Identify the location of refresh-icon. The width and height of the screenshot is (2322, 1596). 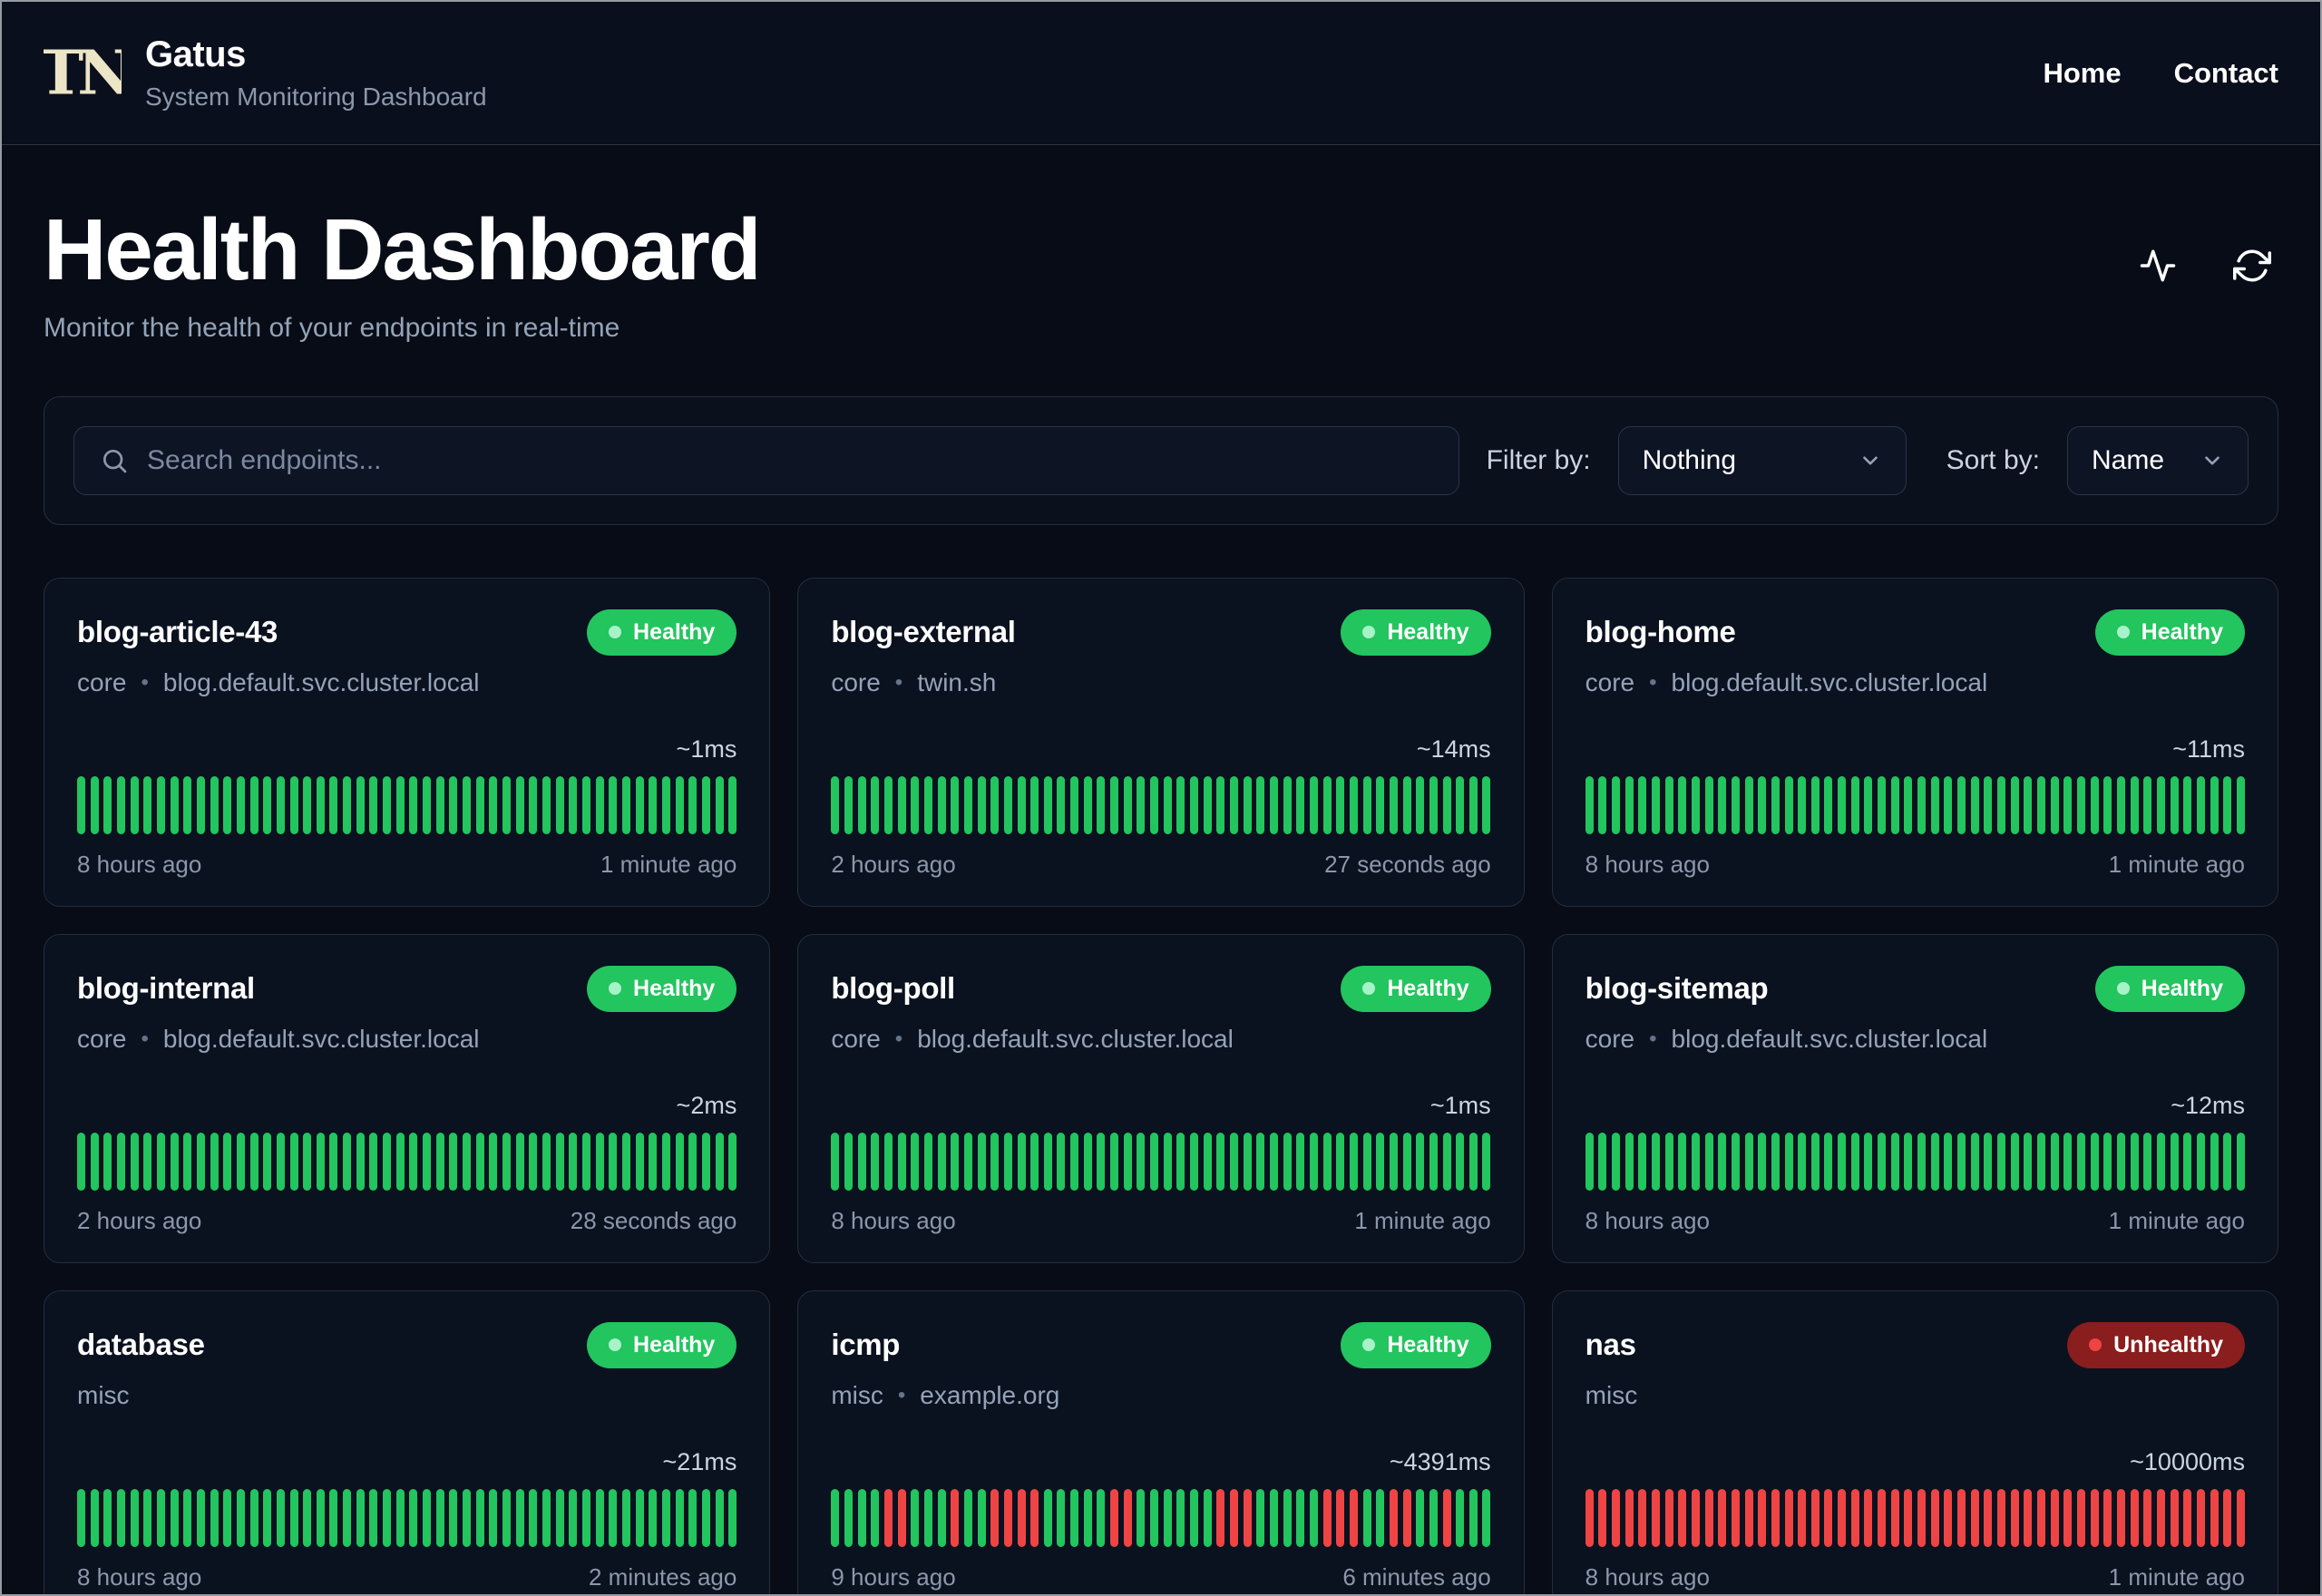
(2252, 266).